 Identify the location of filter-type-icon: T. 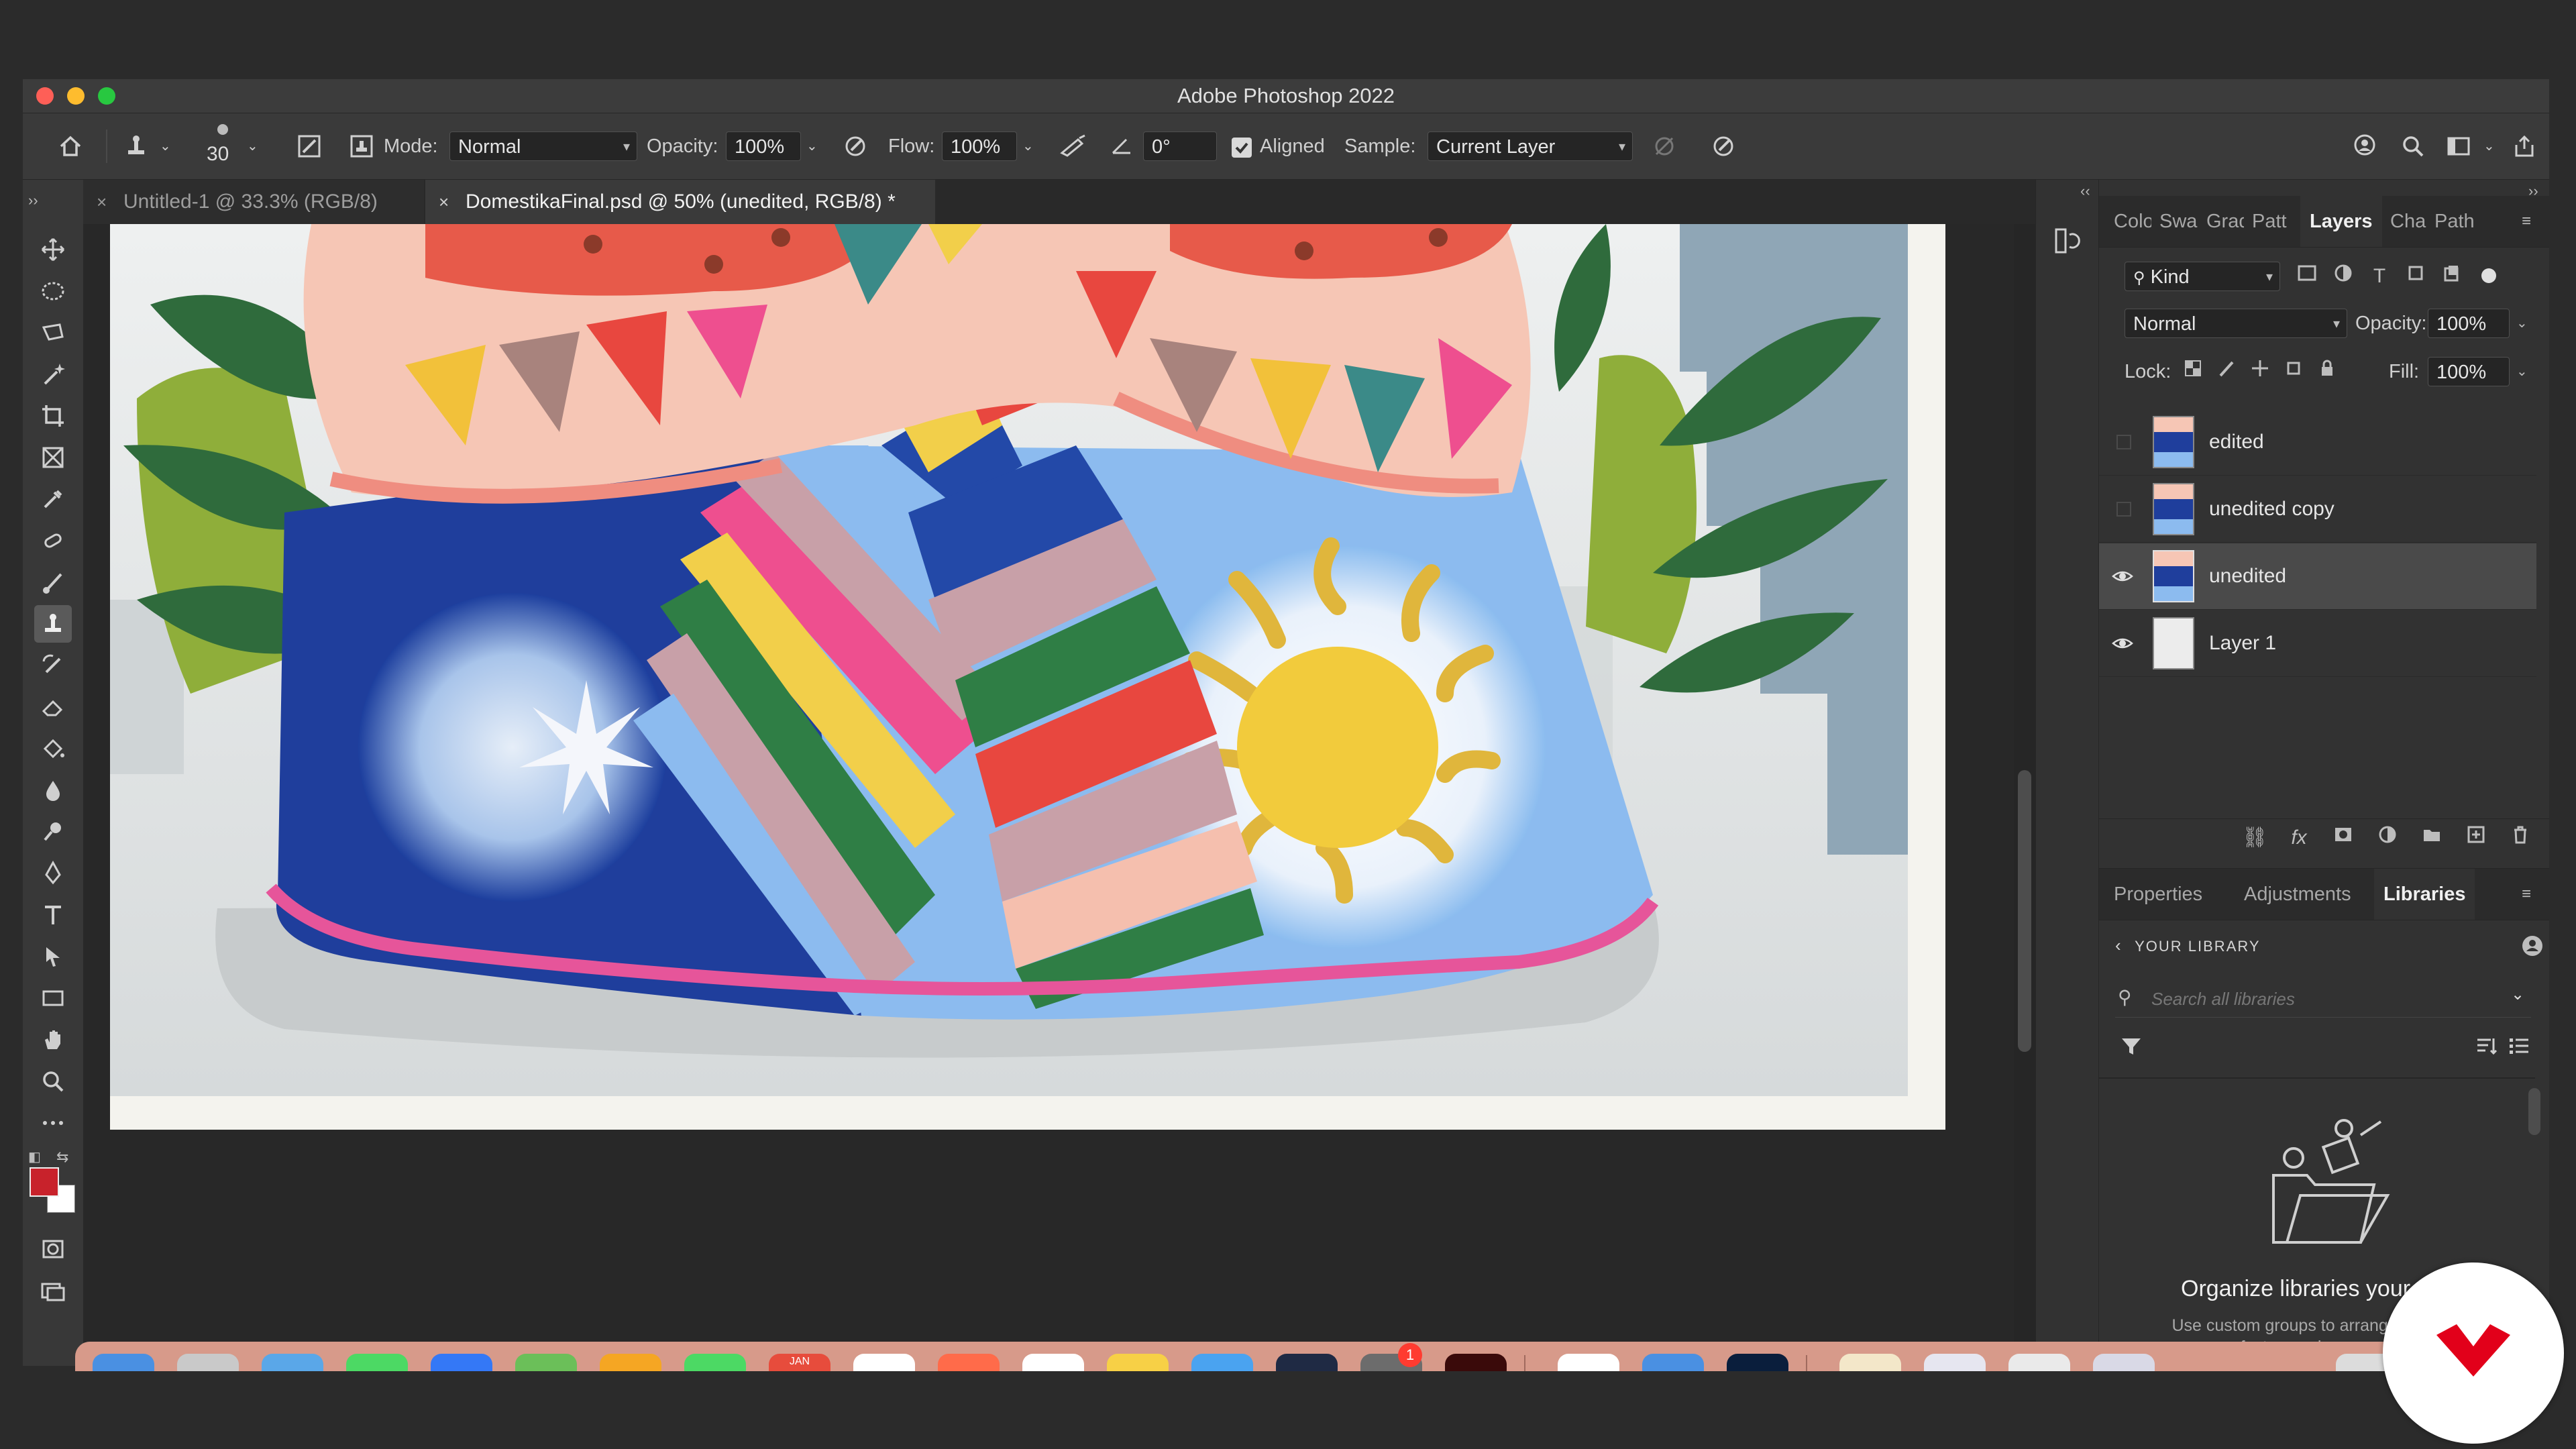
(2379, 276).